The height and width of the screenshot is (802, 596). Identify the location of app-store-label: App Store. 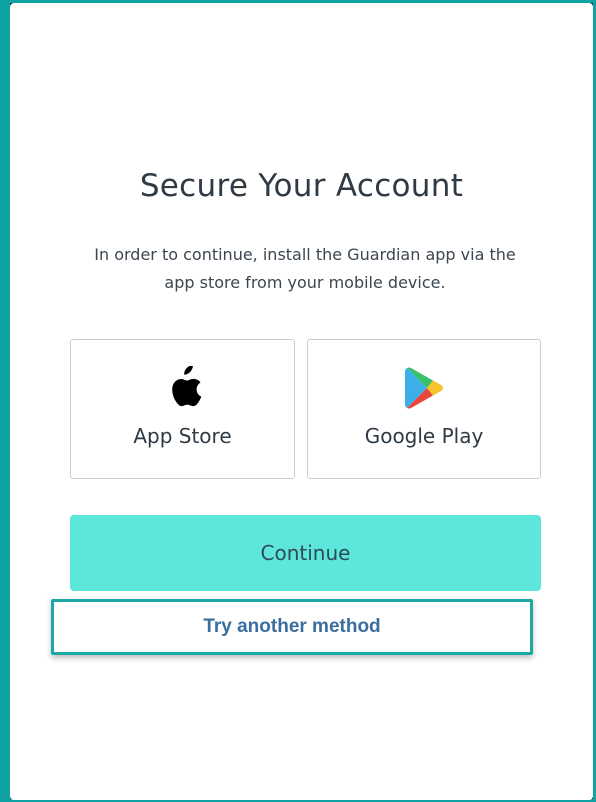
(182, 436).